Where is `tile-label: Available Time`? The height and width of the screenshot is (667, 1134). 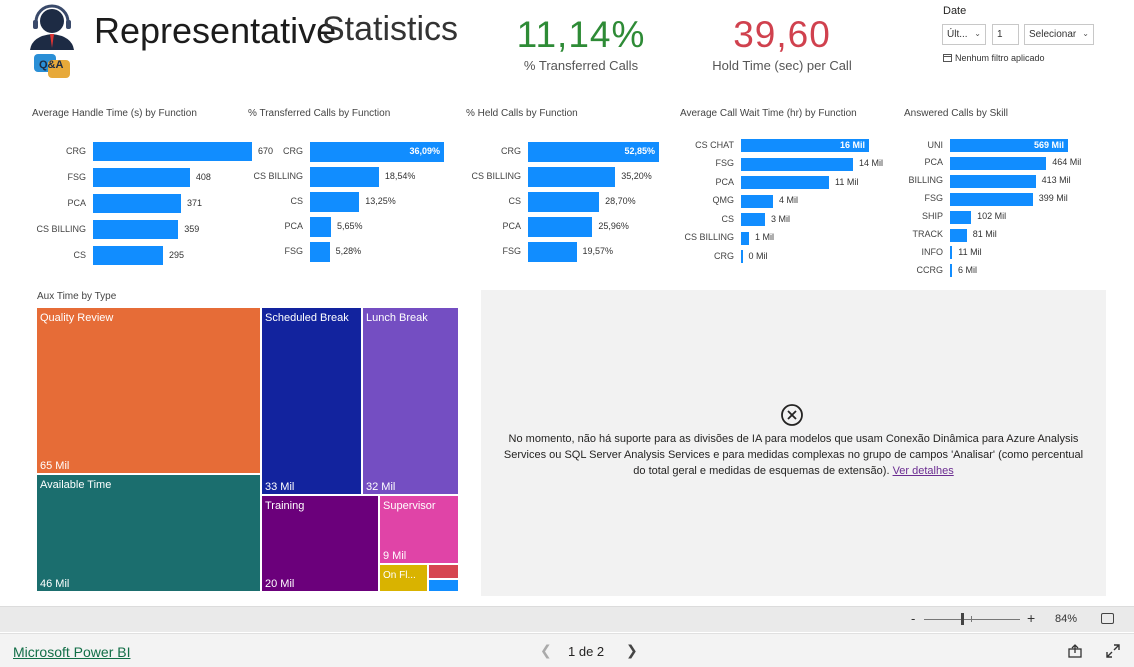
tile-label: Available Time is located at coordinates (76, 485).